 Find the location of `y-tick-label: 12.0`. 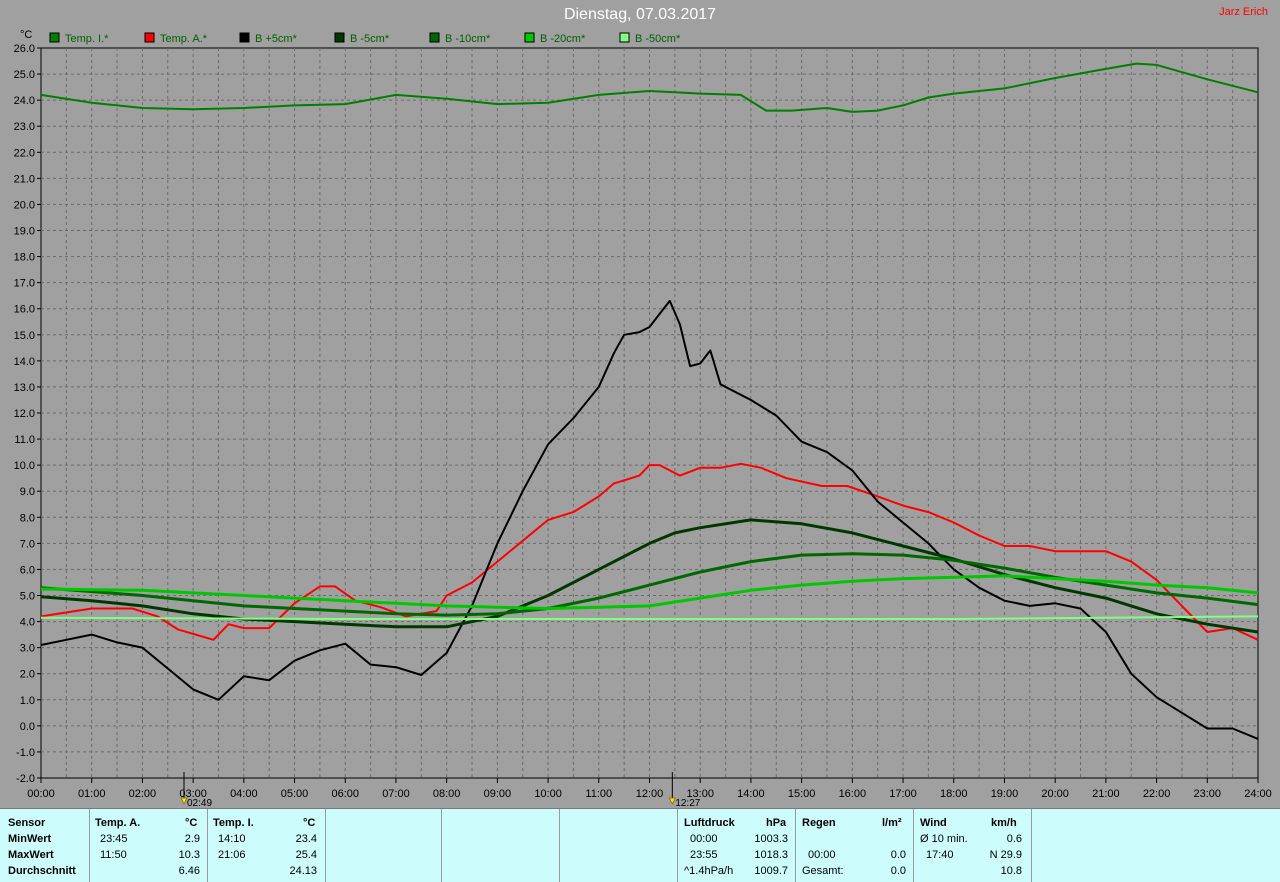

y-tick-label: 12.0 is located at coordinates (24, 414).